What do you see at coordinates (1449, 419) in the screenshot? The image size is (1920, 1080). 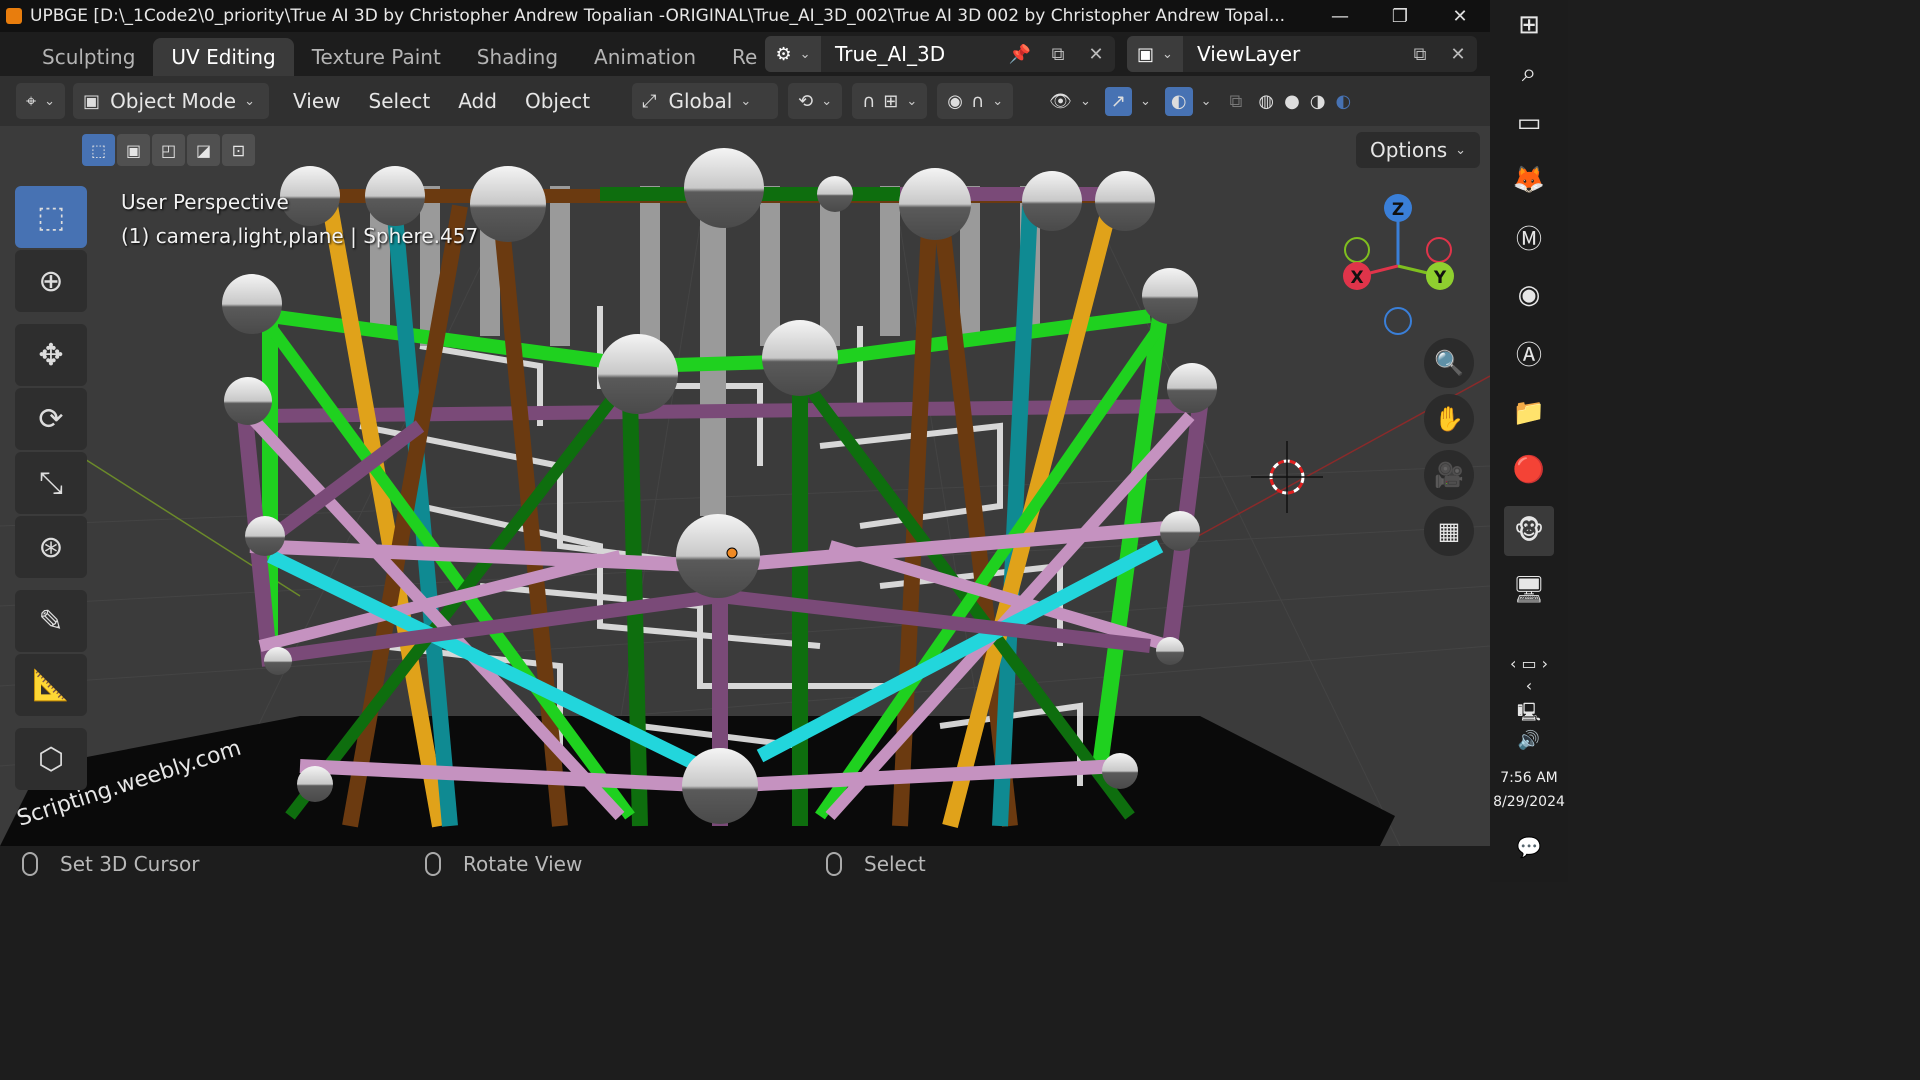 I see `pan-hand-icon: ✋` at bounding box center [1449, 419].